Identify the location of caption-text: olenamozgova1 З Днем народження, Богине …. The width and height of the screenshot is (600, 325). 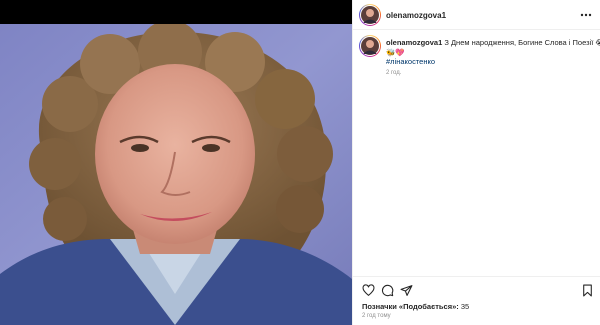
(493, 43).